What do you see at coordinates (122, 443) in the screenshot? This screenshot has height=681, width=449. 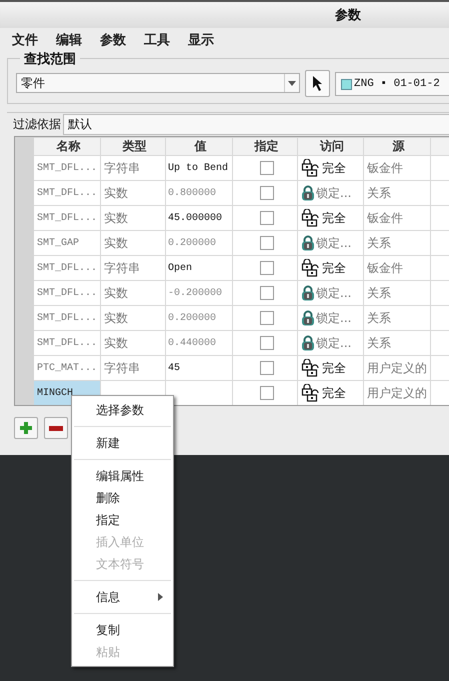 I see `menu-item: 新建` at bounding box center [122, 443].